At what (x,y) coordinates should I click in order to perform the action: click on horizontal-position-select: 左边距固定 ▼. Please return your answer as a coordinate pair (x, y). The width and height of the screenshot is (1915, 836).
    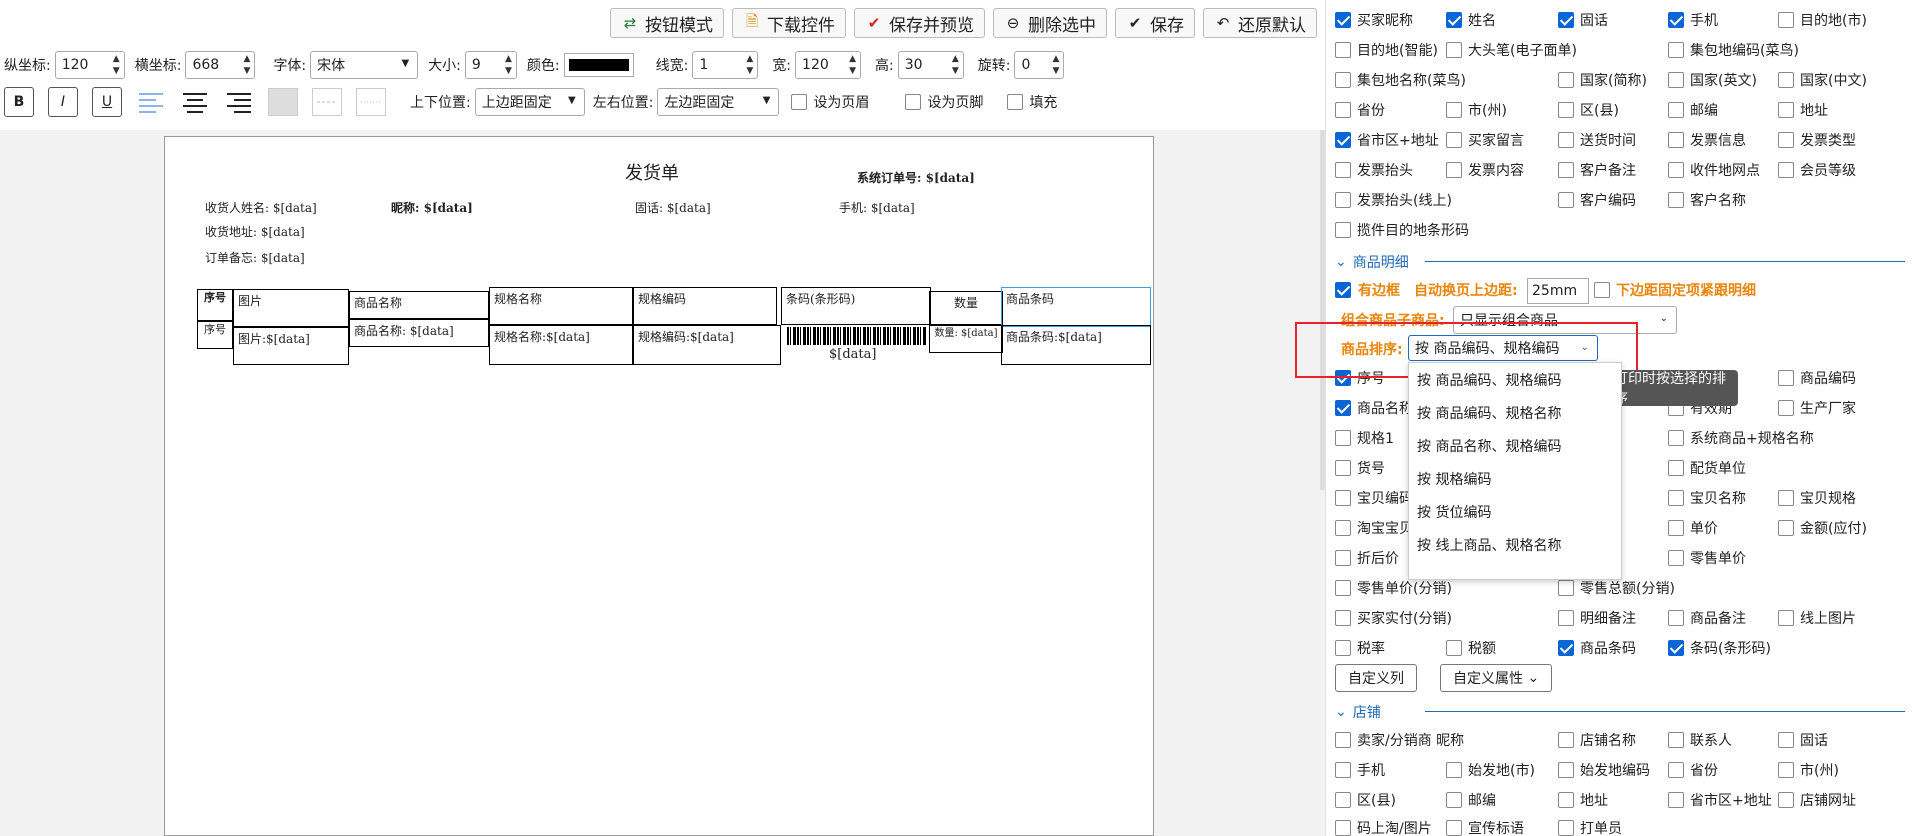
    Looking at the image, I should click on (718, 102).